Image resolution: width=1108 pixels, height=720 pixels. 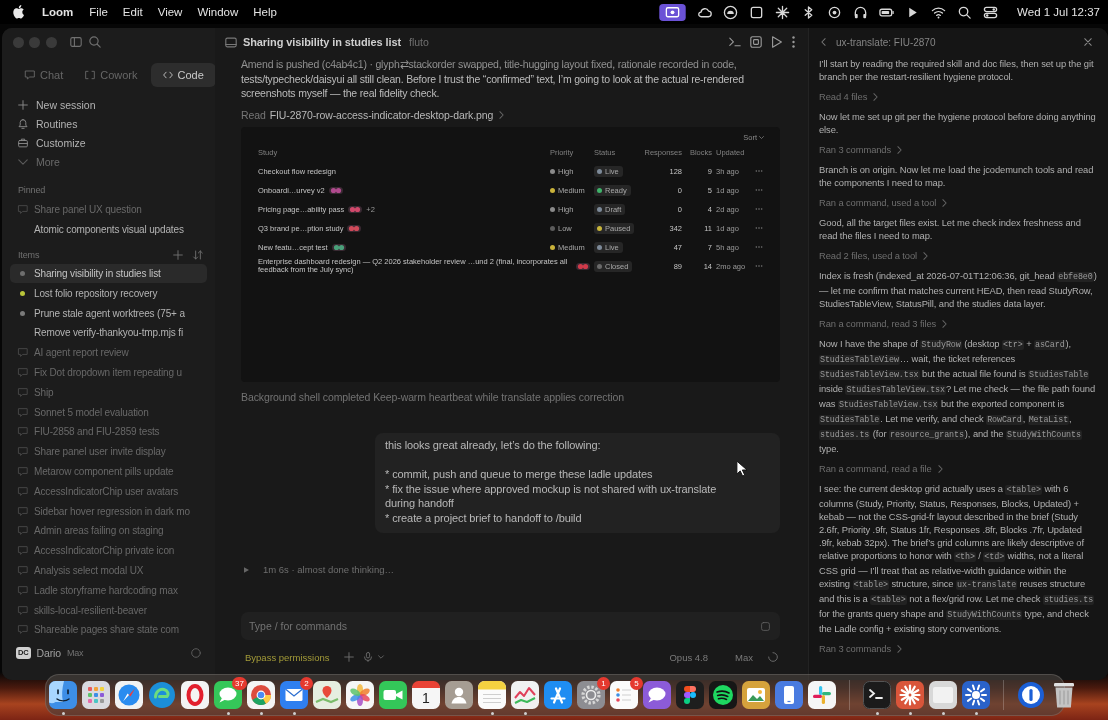 I want to click on sunburst-icon, so click(x=976, y=695).